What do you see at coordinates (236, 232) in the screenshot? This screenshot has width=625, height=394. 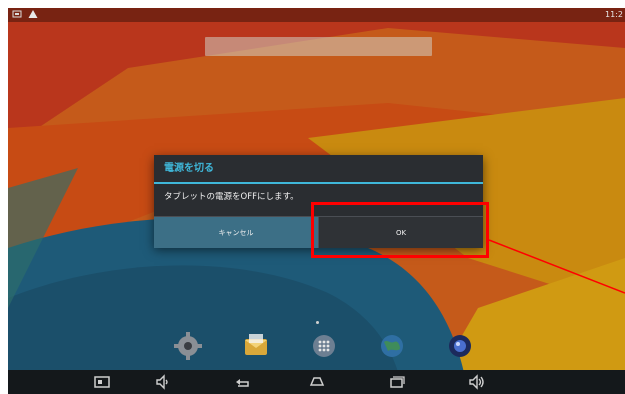 I see `cancel-button: キャンセル` at bounding box center [236, 232].